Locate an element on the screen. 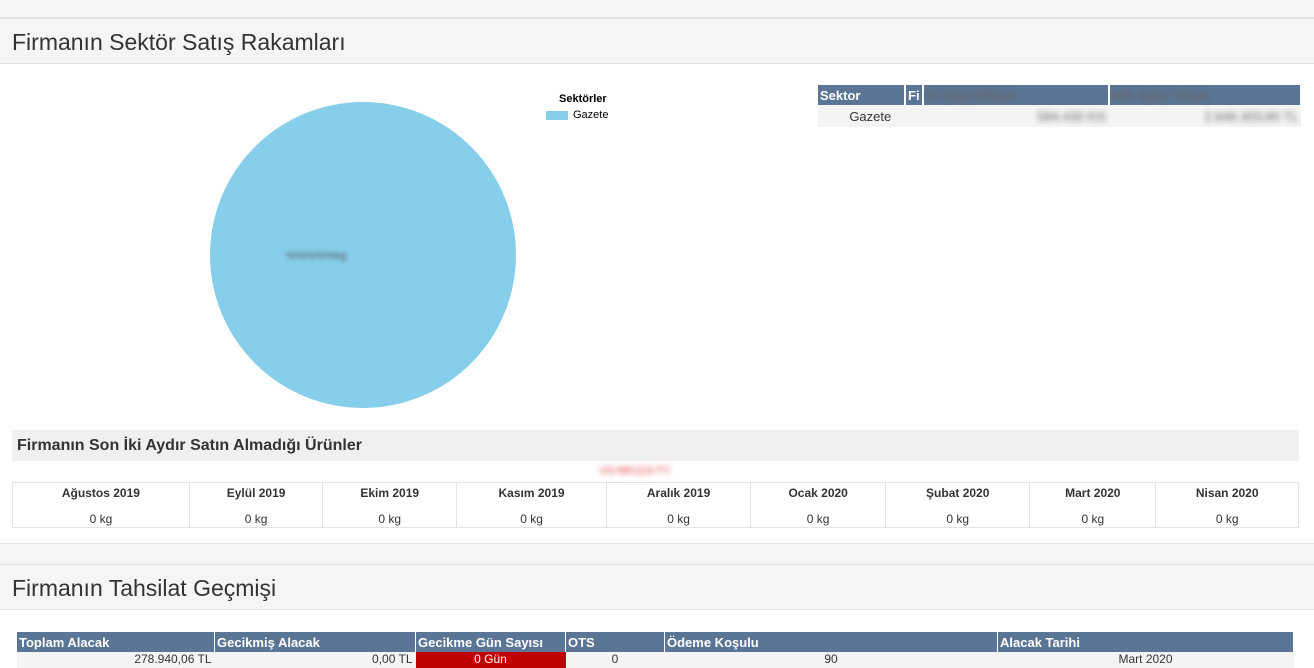 Image resolution: width=1314 pixels, height=668 pixels. cell-payment-term: 90 is located at coordinates (831, 660).